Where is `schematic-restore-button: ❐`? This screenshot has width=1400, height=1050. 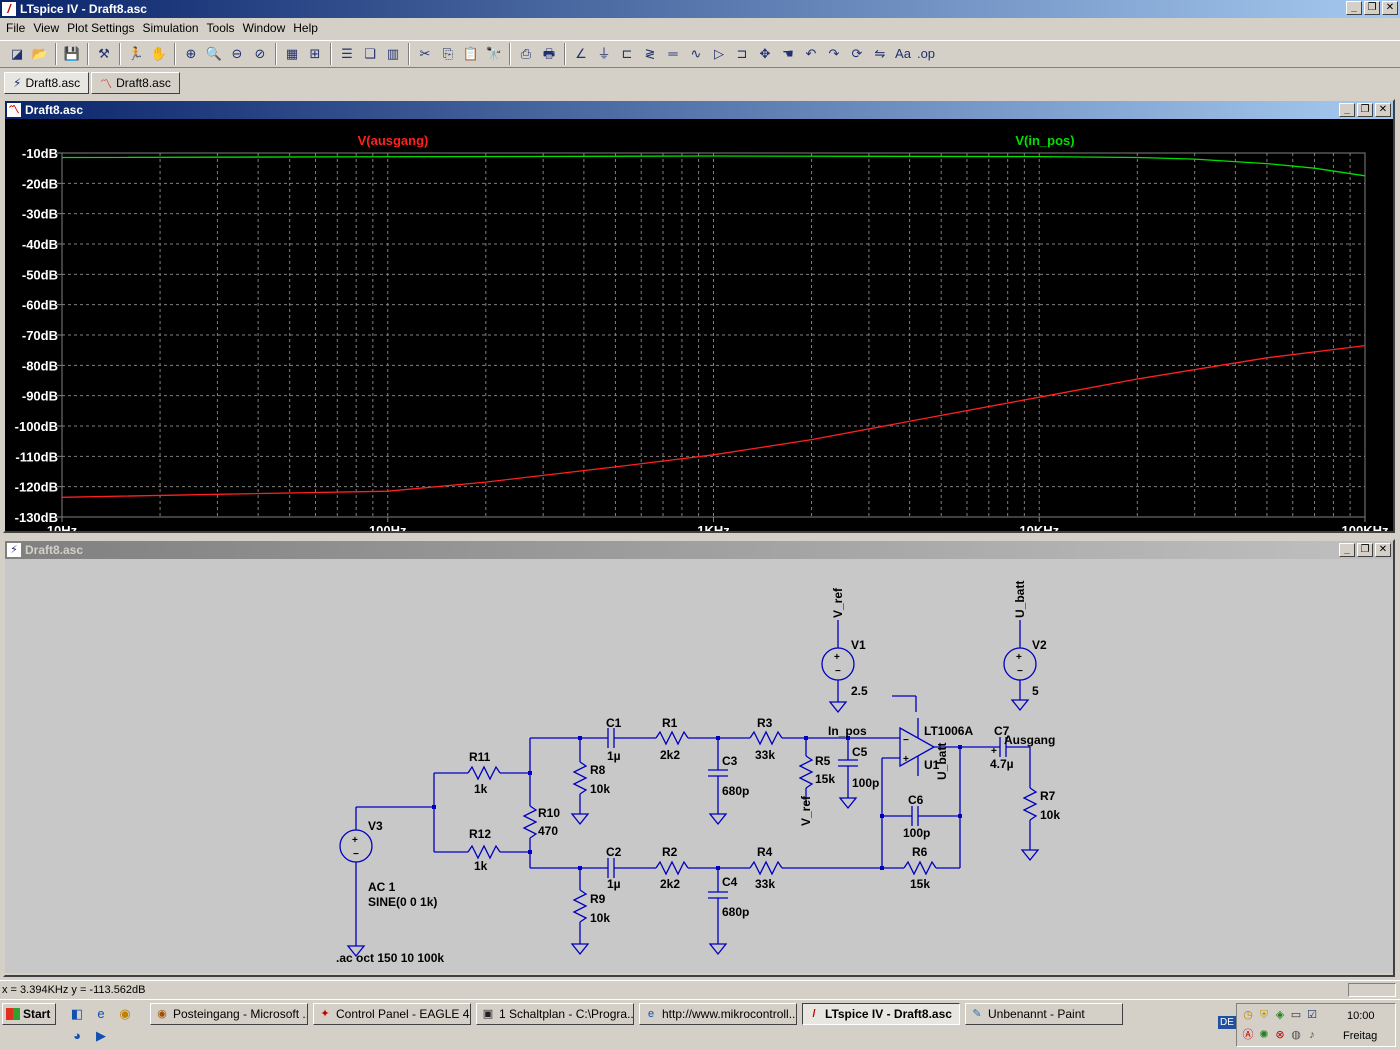
schematic-restore-button: ❐ is located at coordinates (1365, 550).